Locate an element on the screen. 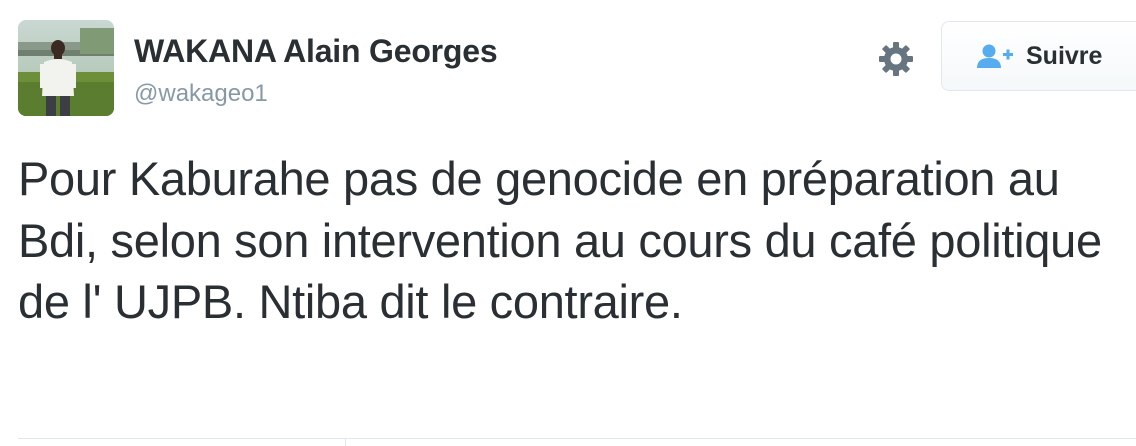 This screenshot has width=1136, height=446. author-display-name: WAKANA Alain Georges is located at coordinates (316, 51).